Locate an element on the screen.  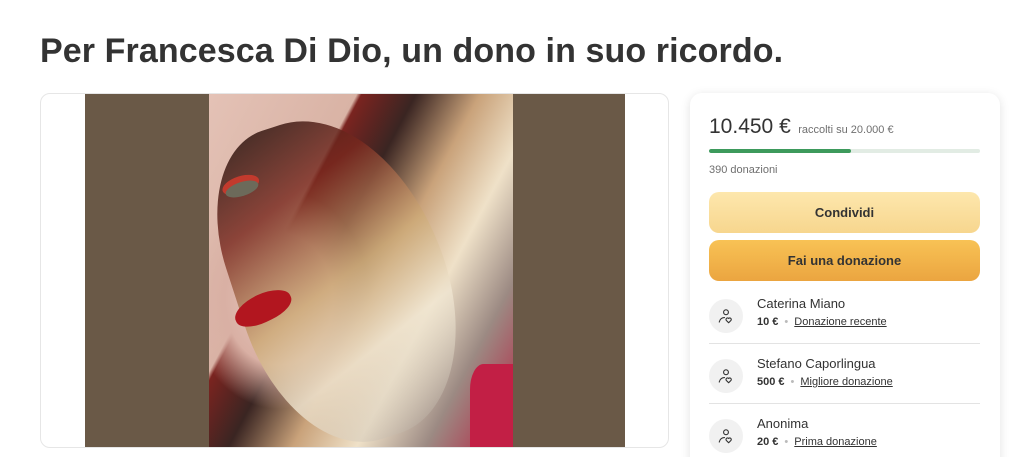
donor-amount: 10 € is located at coordinates (768, 322).